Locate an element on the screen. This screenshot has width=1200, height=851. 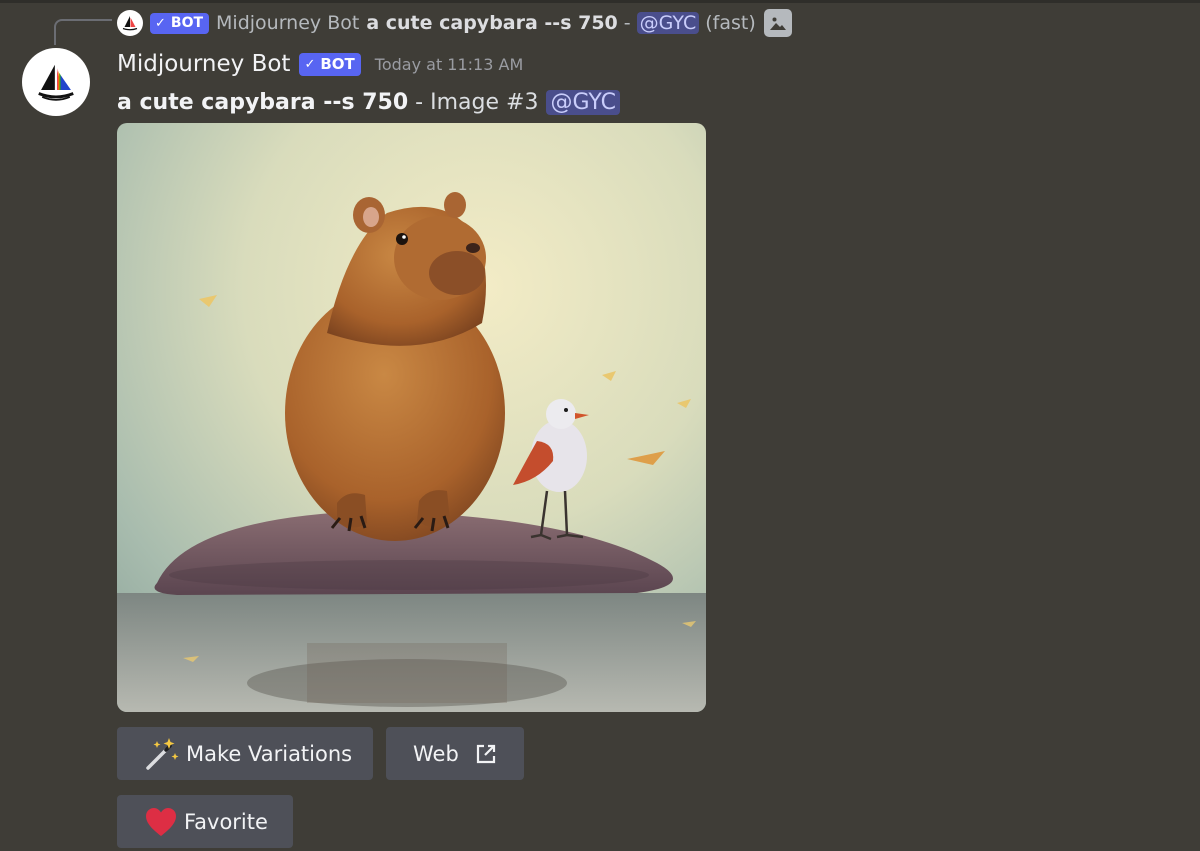
message-prompt: a cute capybara --s 750 is located at coordinates (263, 102).